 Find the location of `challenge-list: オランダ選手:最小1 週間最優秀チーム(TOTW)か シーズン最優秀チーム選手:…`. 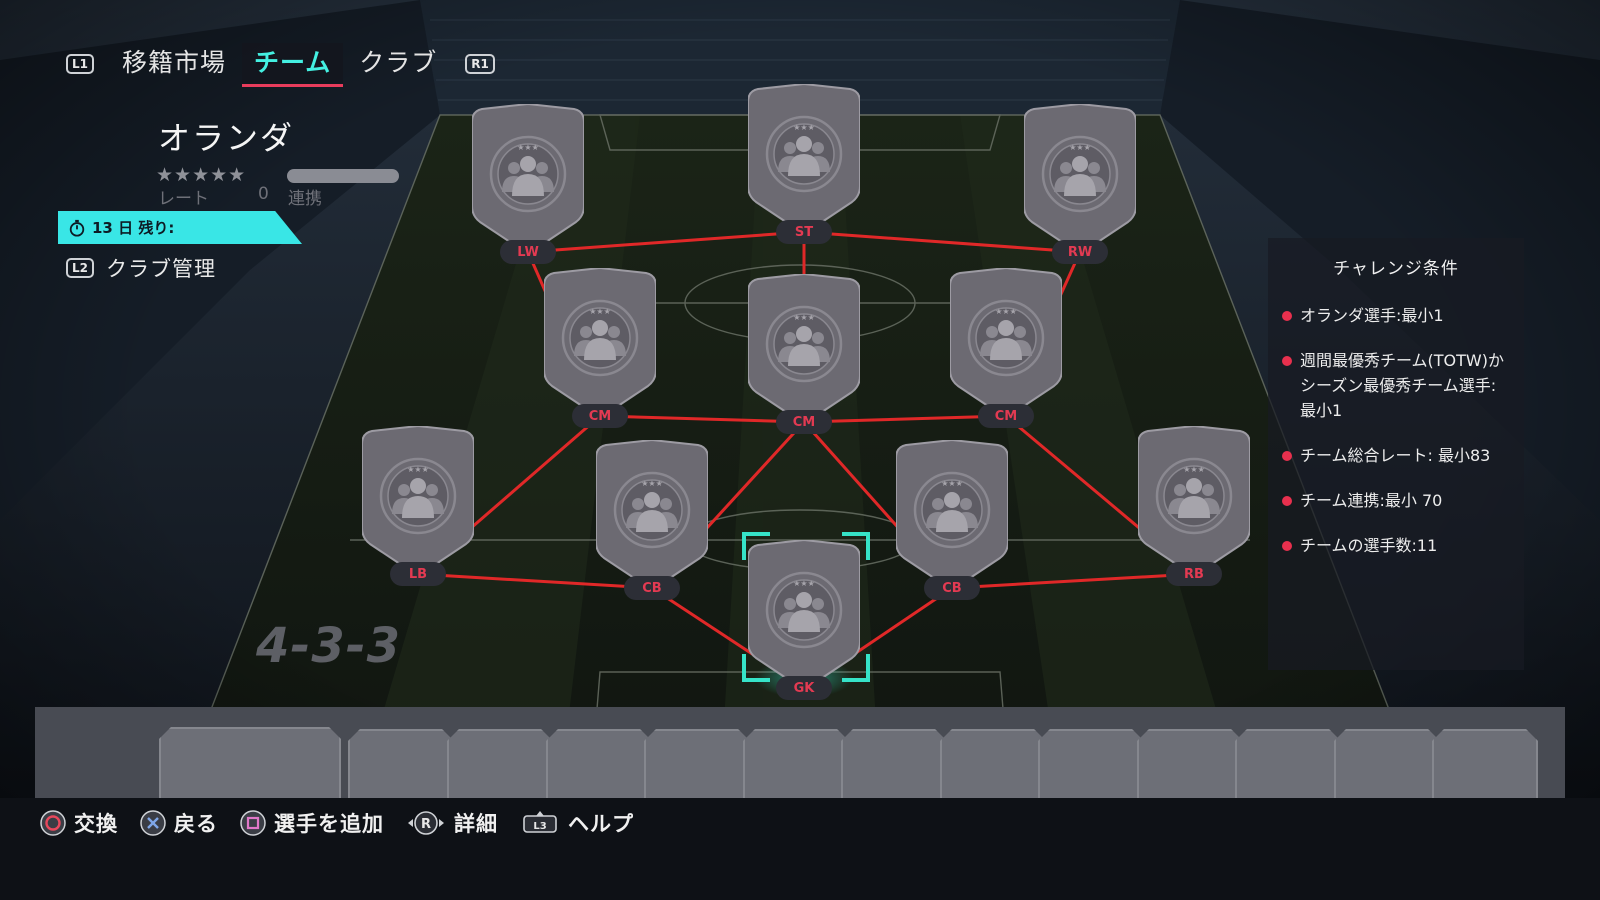

challenge-list: オランダ選手:最小1 週間最優秀チーム(TOTW)か シーズン最優秀チーム選手:… is located at coordinates (1396, 430).